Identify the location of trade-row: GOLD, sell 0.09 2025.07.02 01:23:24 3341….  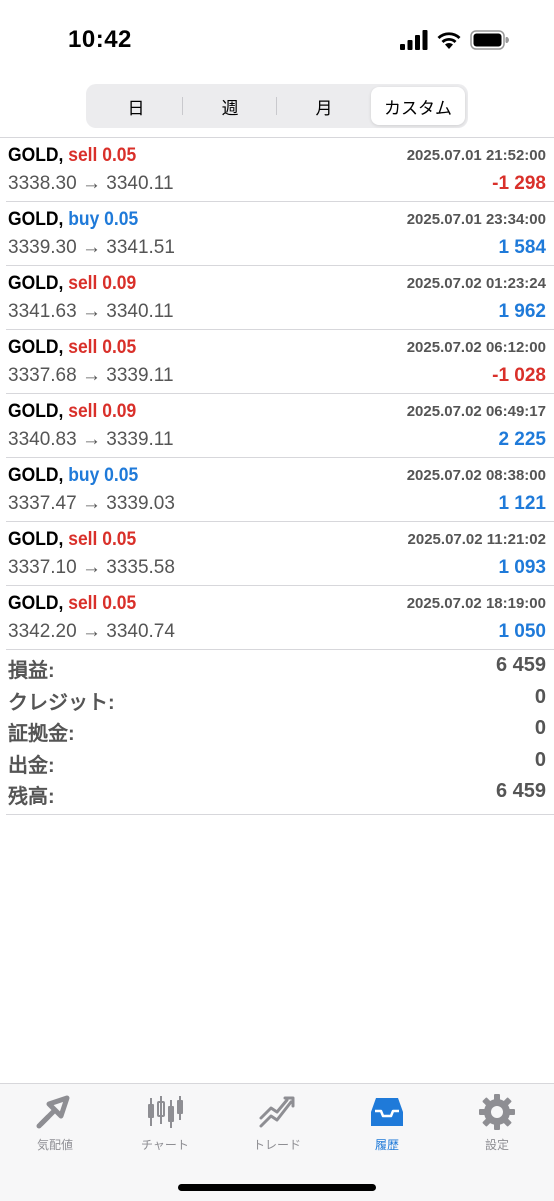
(280, 298).